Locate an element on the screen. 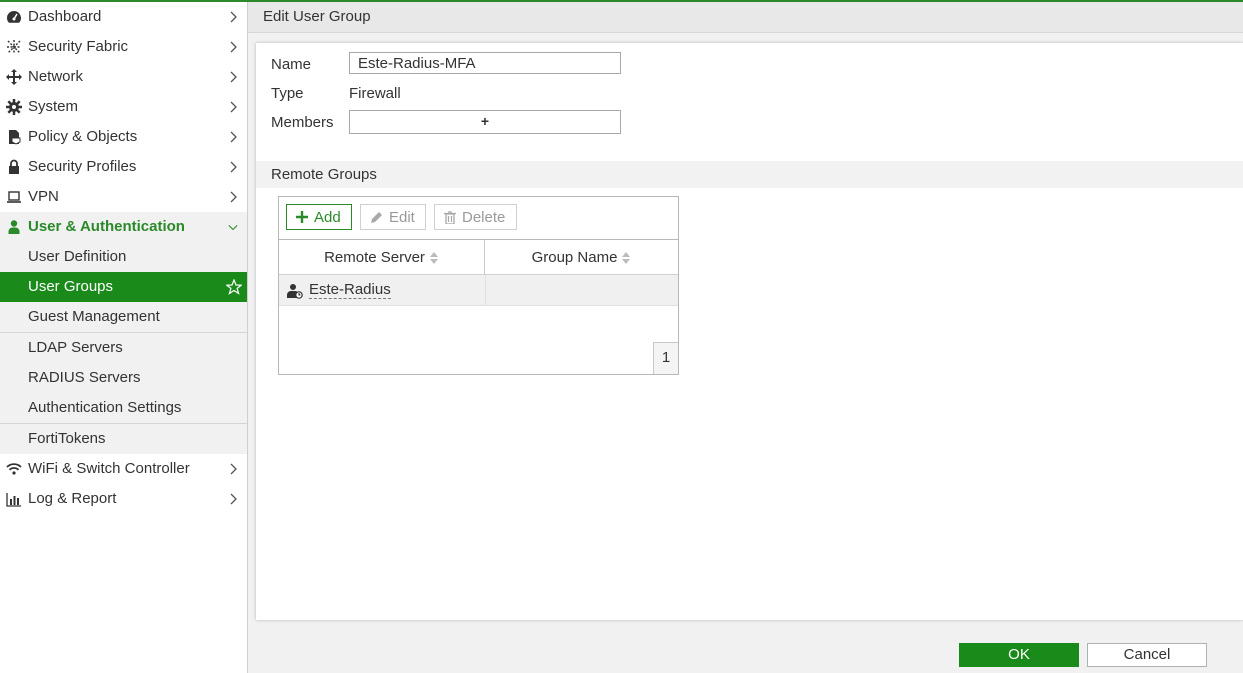  sidebar-item-label: Network is located at coordinates (56, 76).